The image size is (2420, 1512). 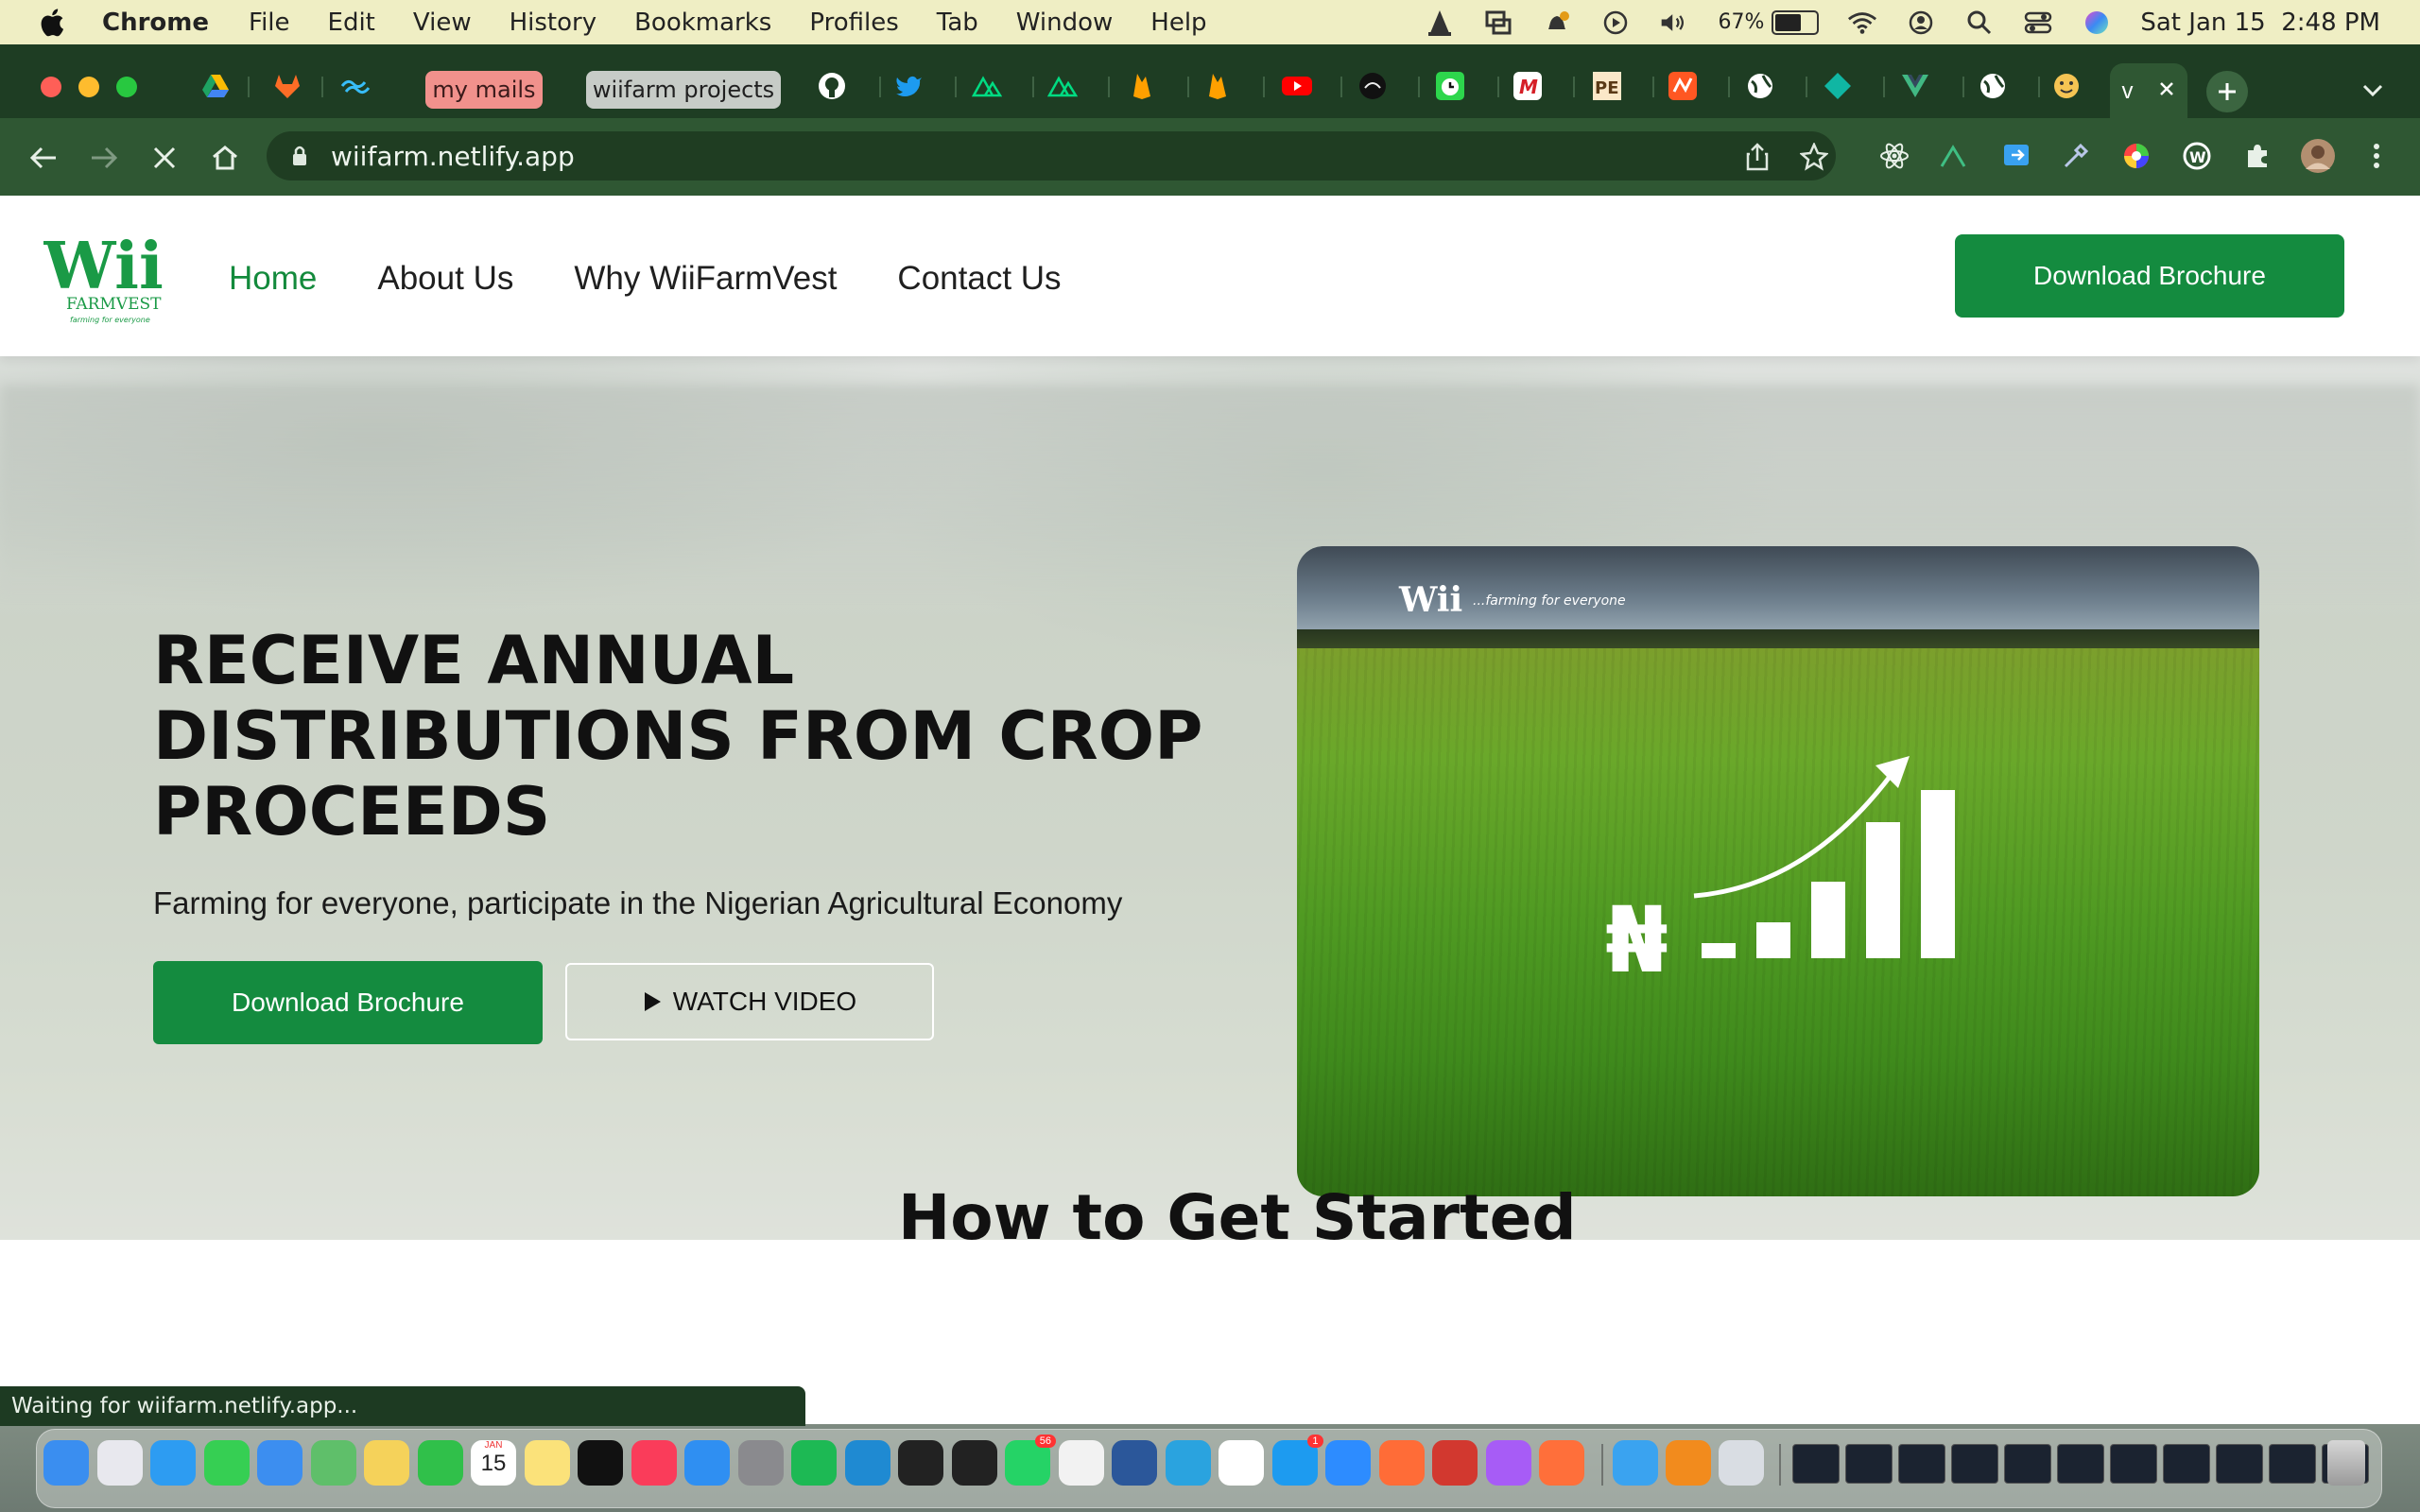 What do you see at coordinates (1615, 23) in the screenshot?
I see `play-circle-icon` at bounding box center [1615, 23].